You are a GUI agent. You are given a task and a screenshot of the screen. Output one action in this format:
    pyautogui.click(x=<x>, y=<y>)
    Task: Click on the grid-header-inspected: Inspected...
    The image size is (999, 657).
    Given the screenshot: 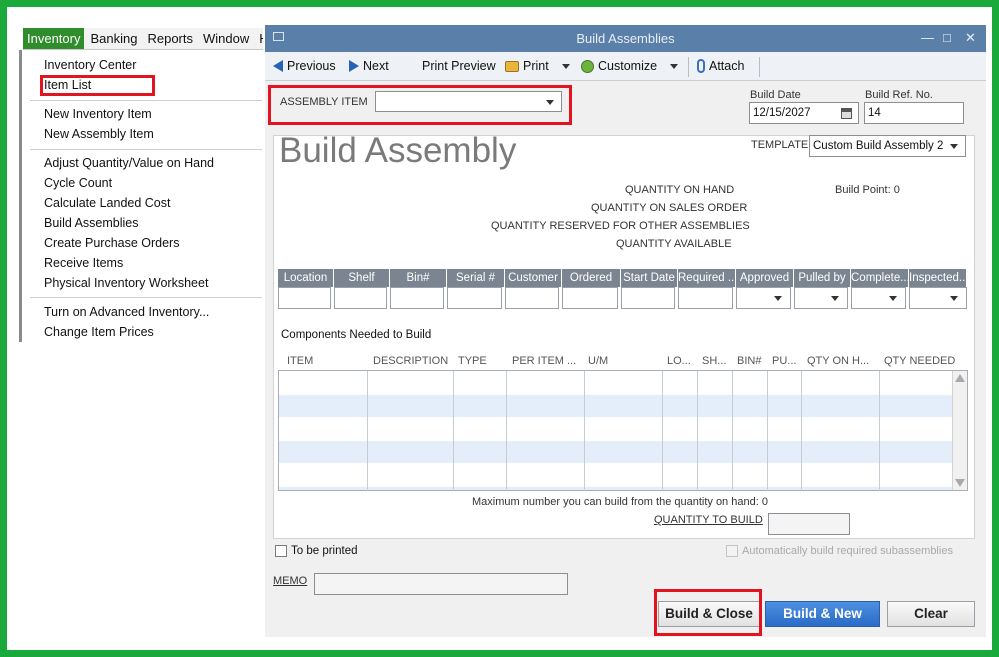 What is the action you would take?
    pyautogui.click(x=938, y=278)
    